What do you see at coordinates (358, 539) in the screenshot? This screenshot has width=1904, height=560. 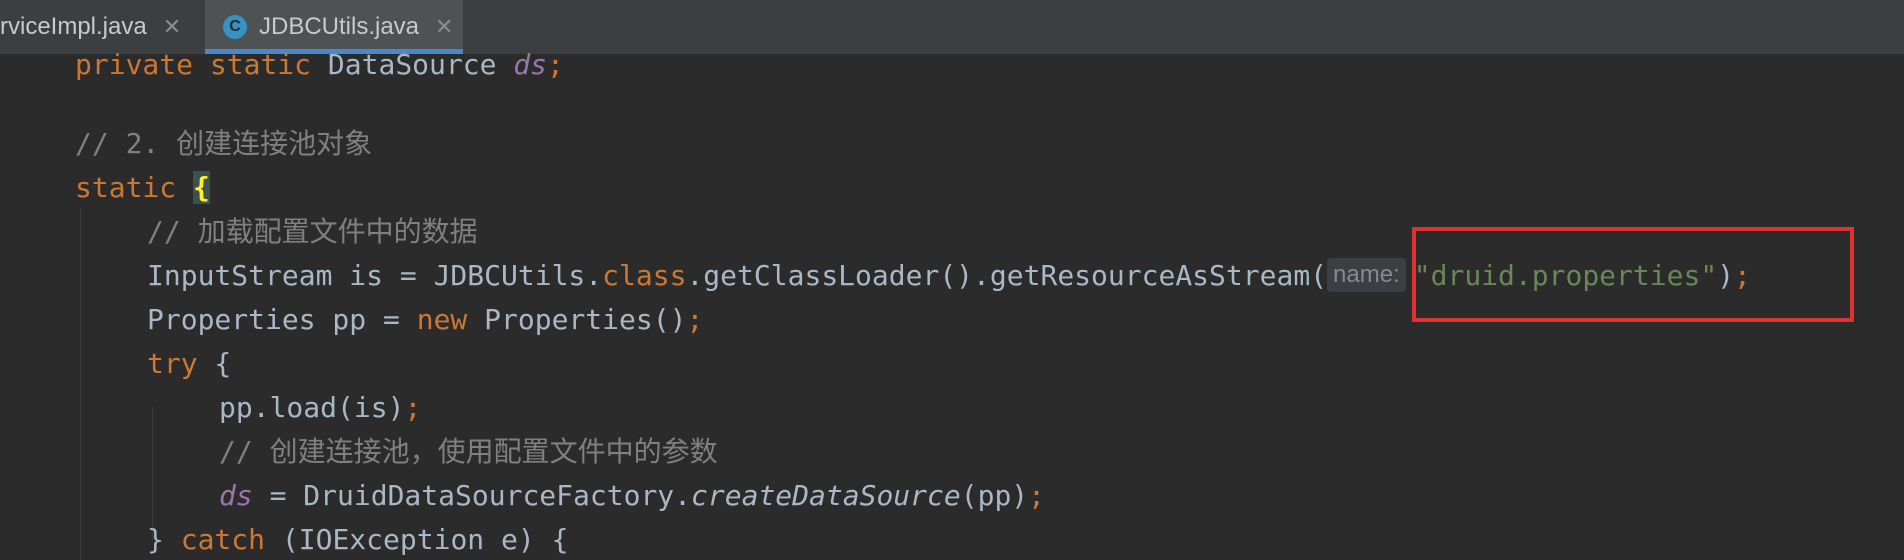 I see `code-line: } catch (IOException e) {` at bounding box center [358, 539].